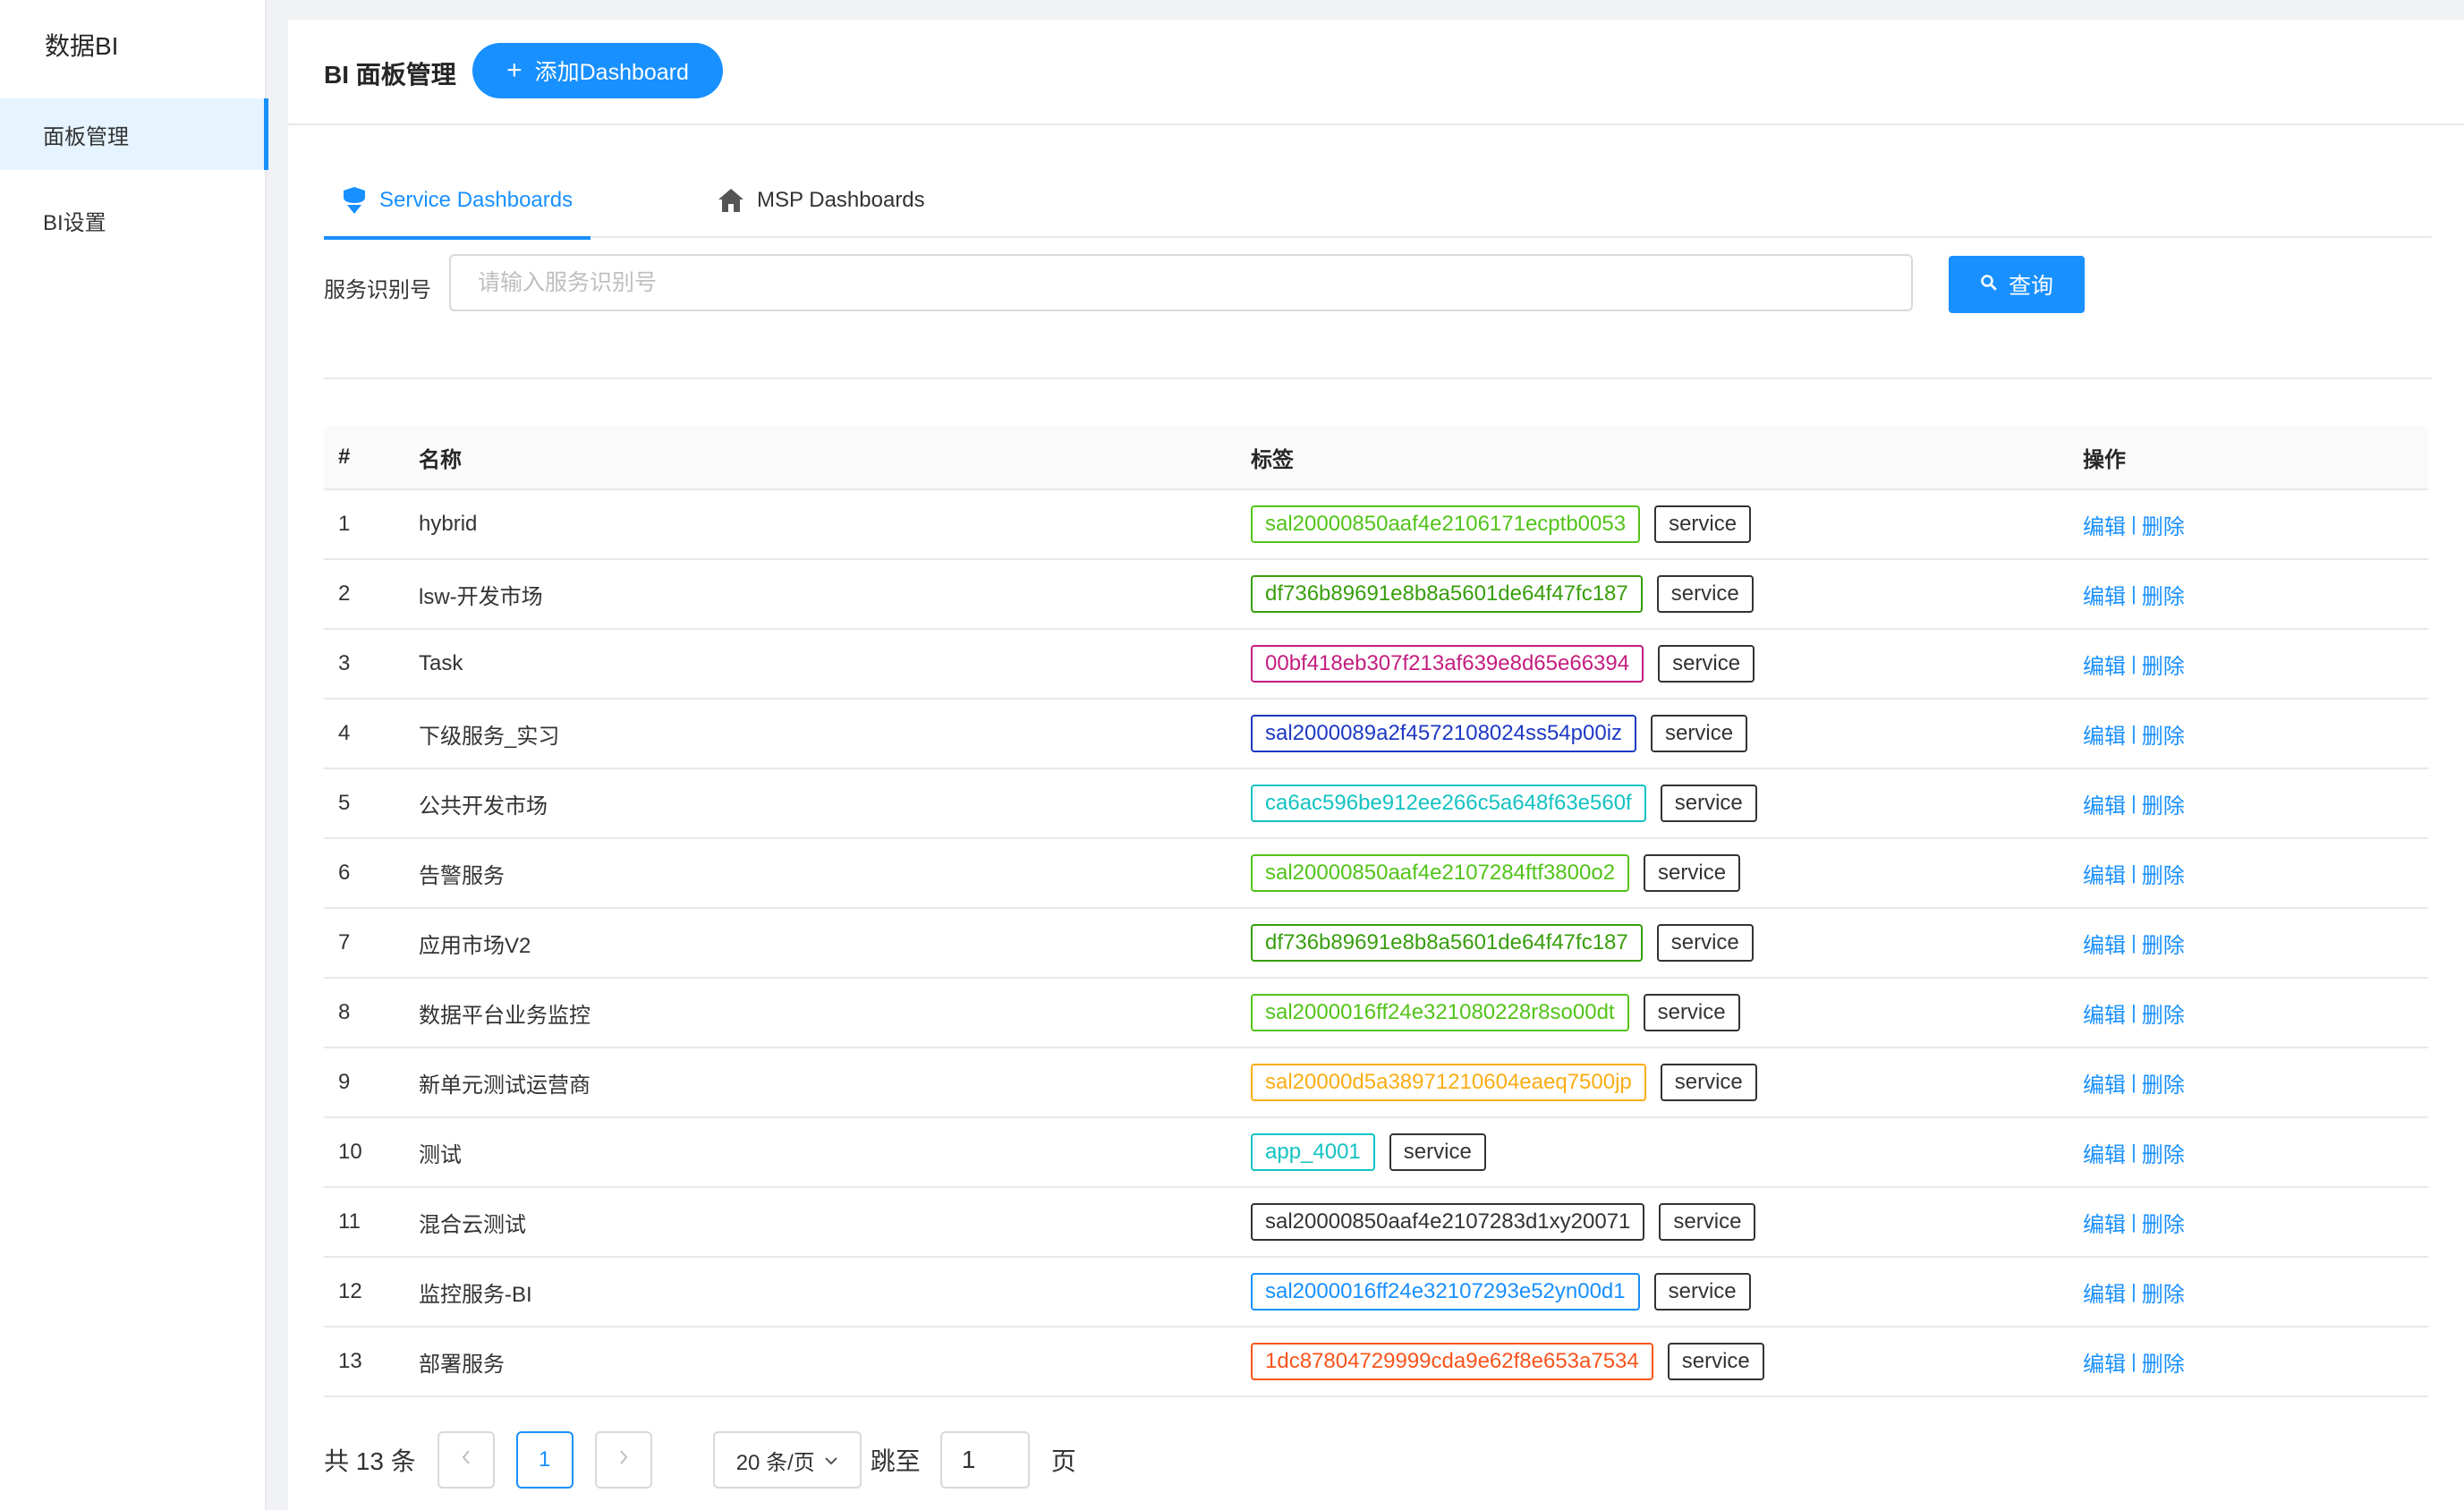  I want to click on tab-msp-dashboards: MSP Dashboards, so click(821, 200).